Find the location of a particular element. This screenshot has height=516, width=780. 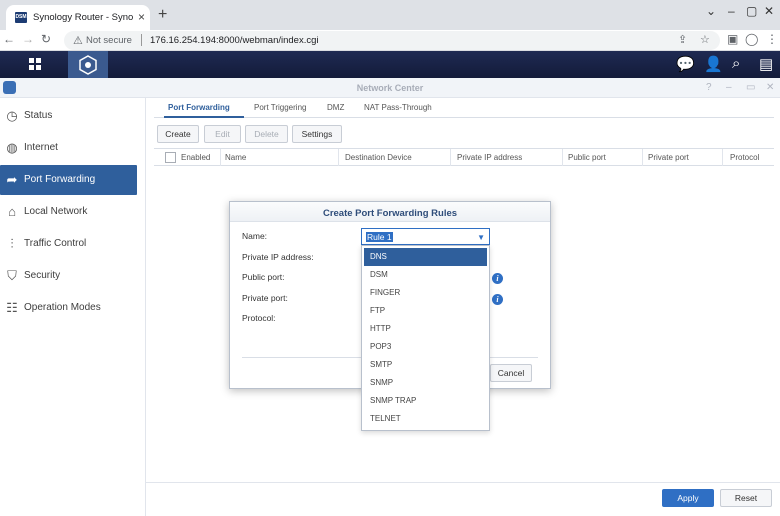

shield-icon: ⛉ is located at coordinates (12, 275).